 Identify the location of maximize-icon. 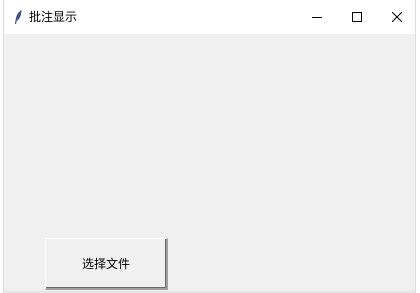
(357, 17).